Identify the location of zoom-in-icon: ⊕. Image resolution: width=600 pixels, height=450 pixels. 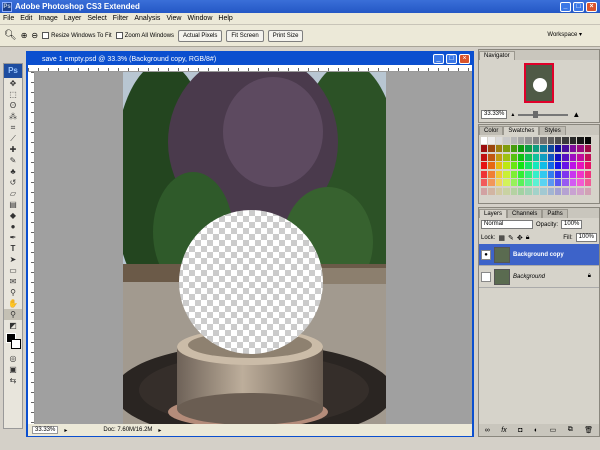
(24, 35).